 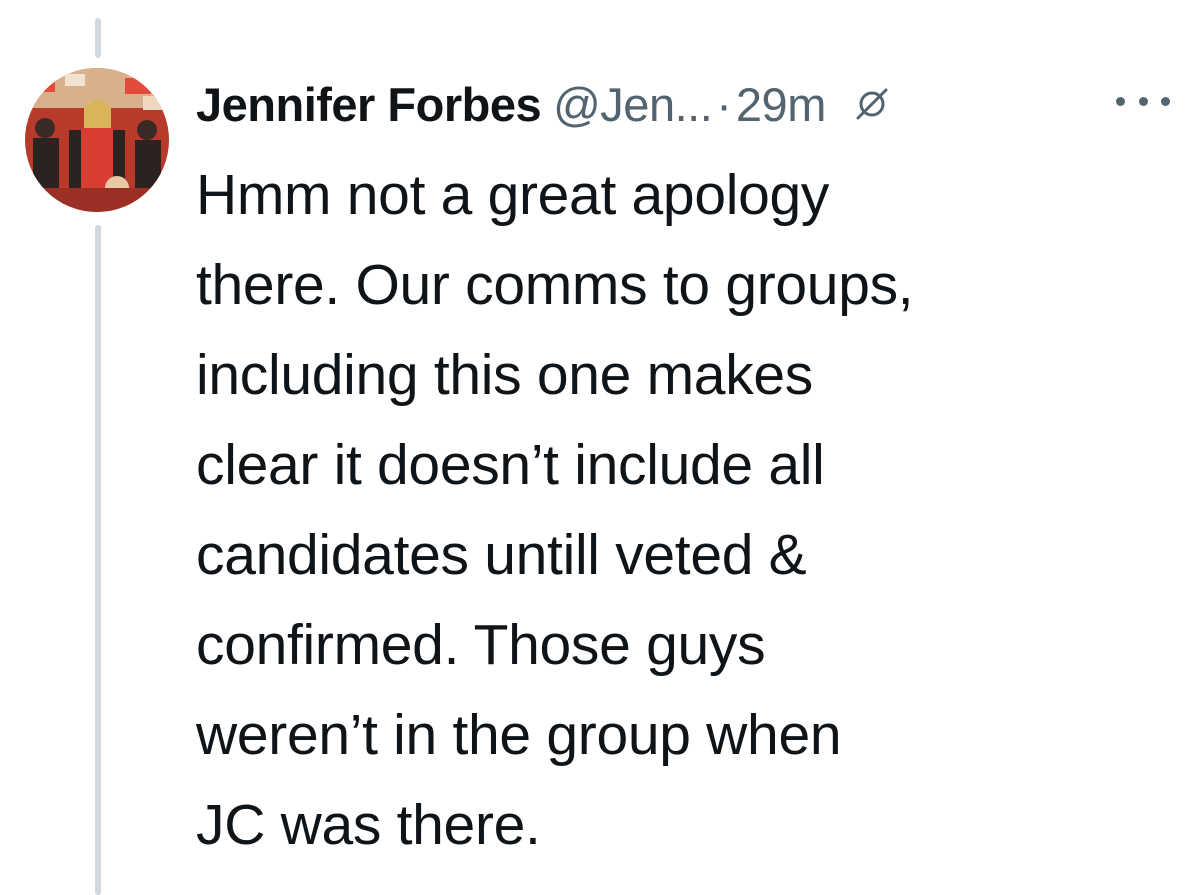 I want to click on tweet-body-line: JC was there., so click(x=368, y=825).